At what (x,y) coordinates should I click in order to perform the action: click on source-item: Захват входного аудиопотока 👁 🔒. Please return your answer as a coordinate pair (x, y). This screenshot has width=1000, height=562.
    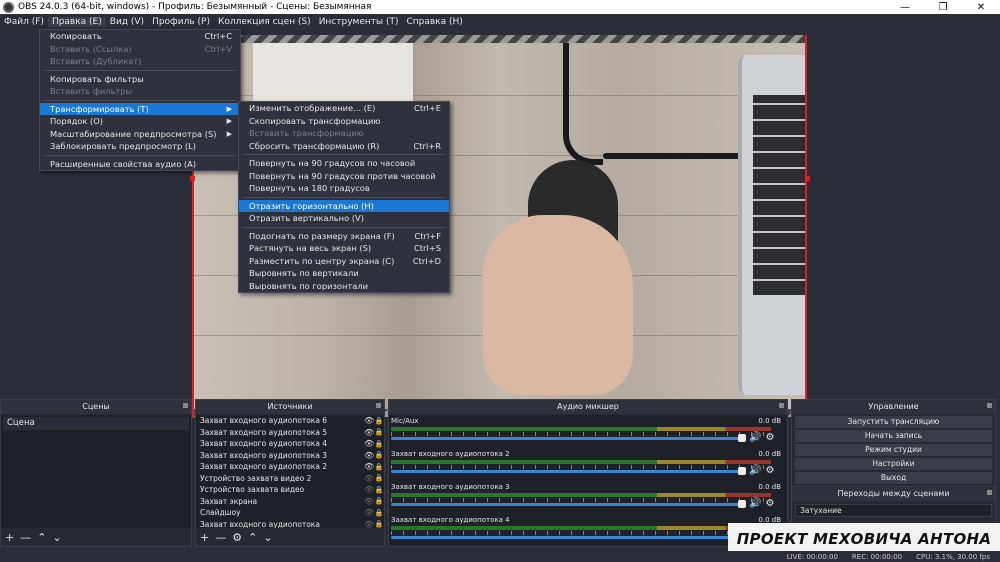
    Looking at the image, I should click on (290, 523).